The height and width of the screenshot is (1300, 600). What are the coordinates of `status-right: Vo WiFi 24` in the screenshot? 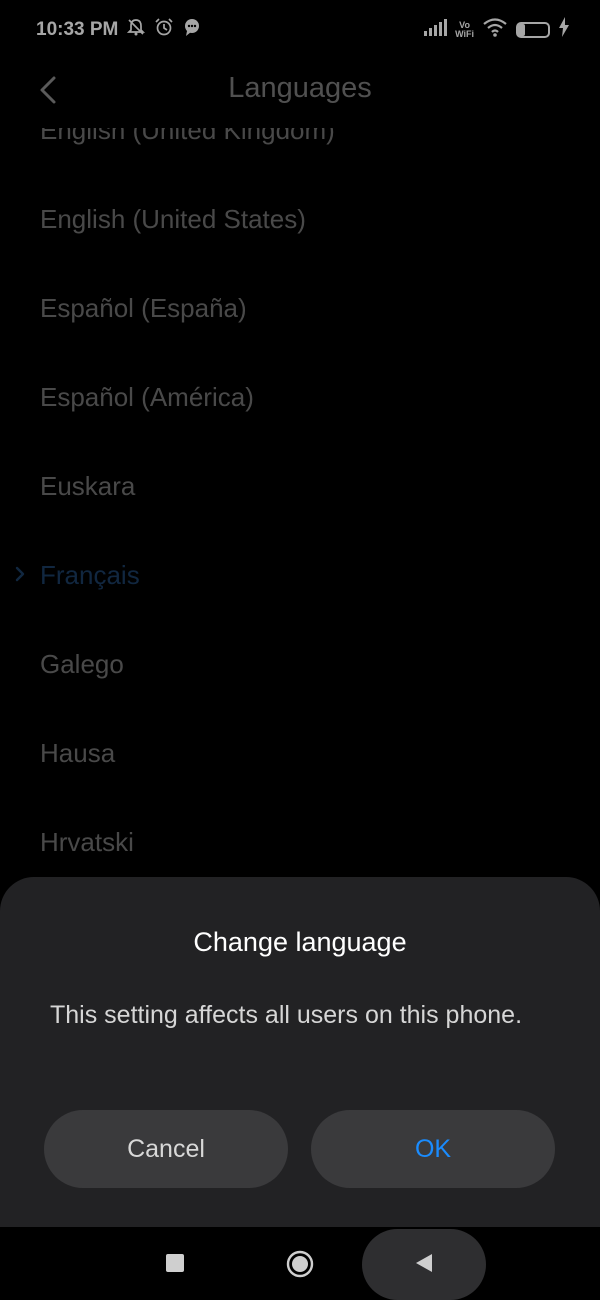 It's located at (496, 29).